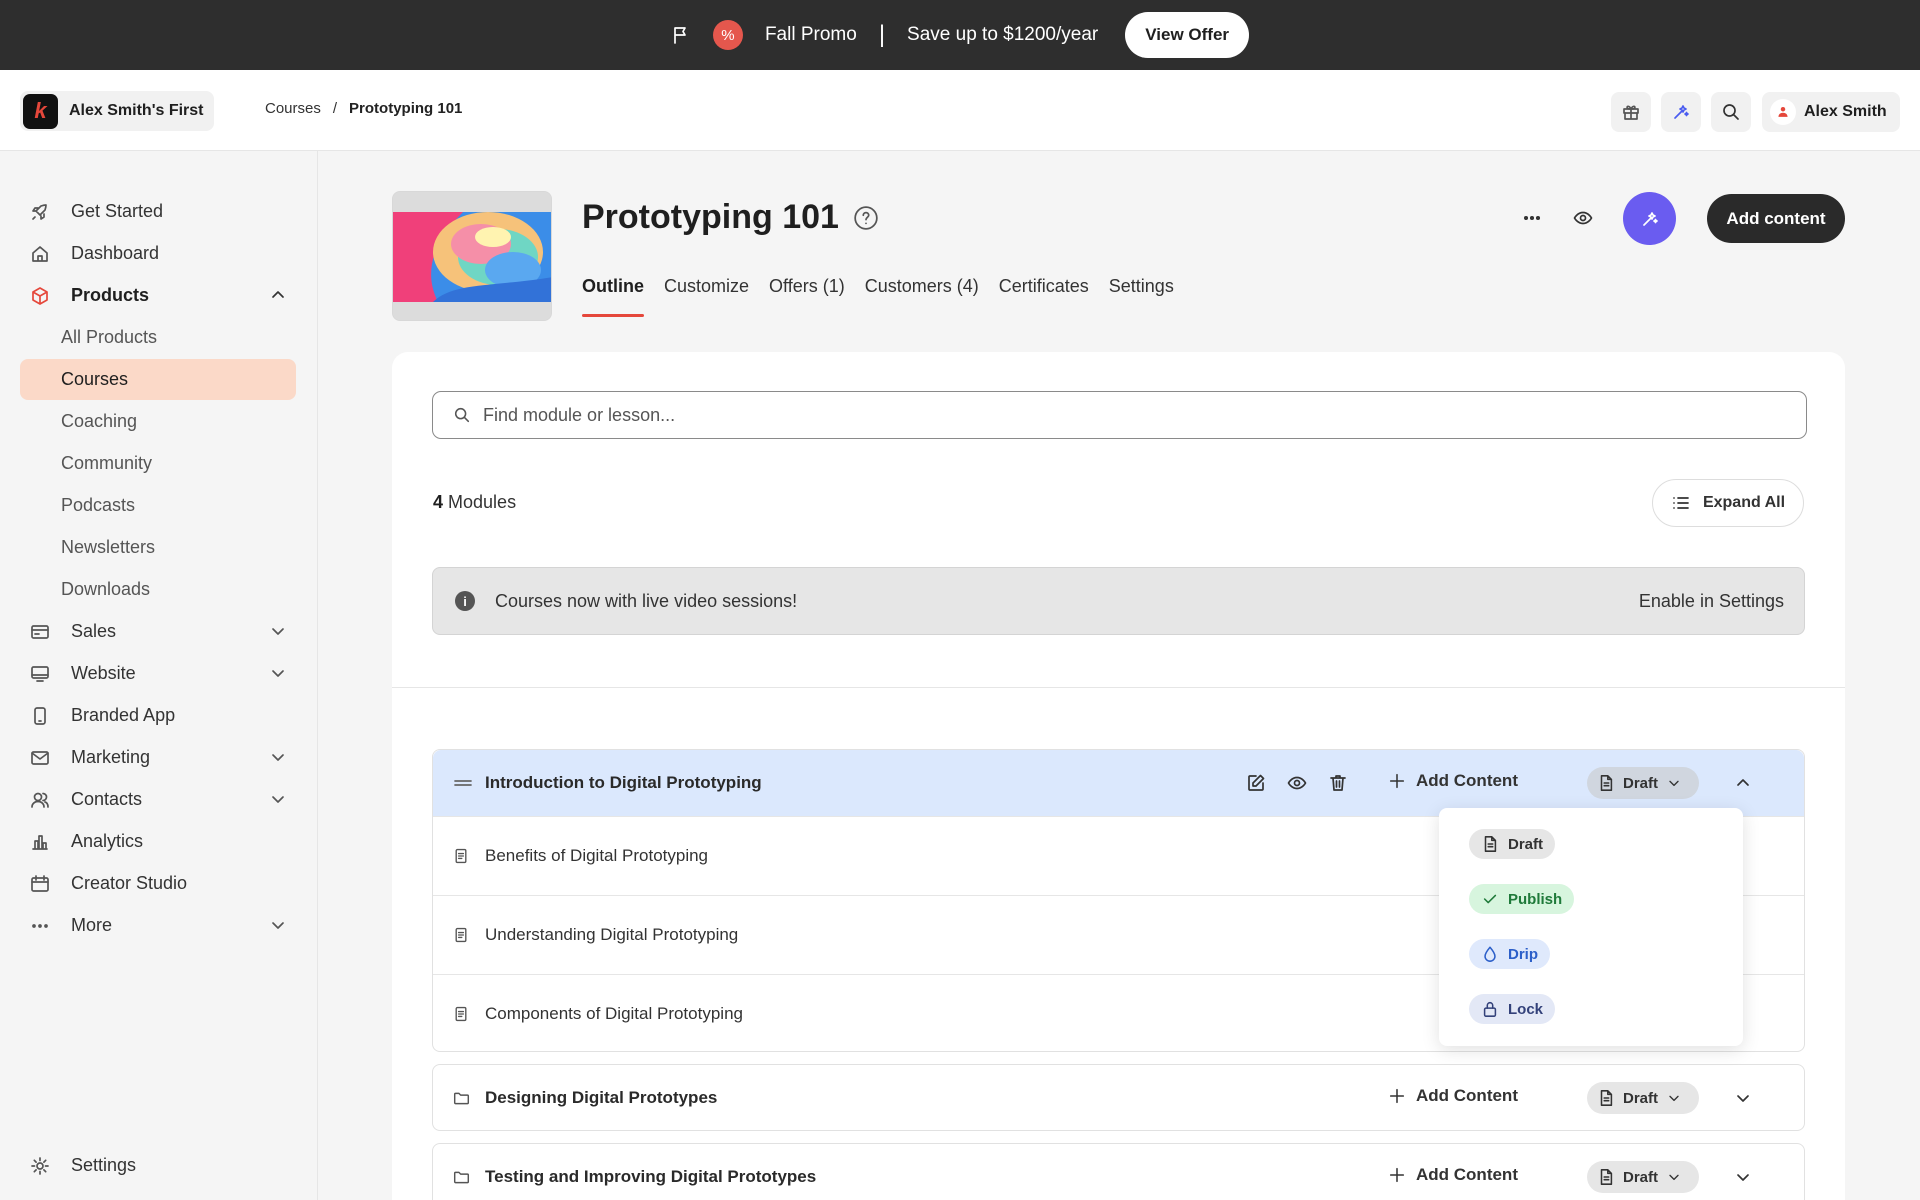 This screenshot has width=1920, height=1200. What do you see at coordinates (158, 799) in the screenshot?
I see `sidebar-item-contacts: Contacts` at bounding box center [158, 799].